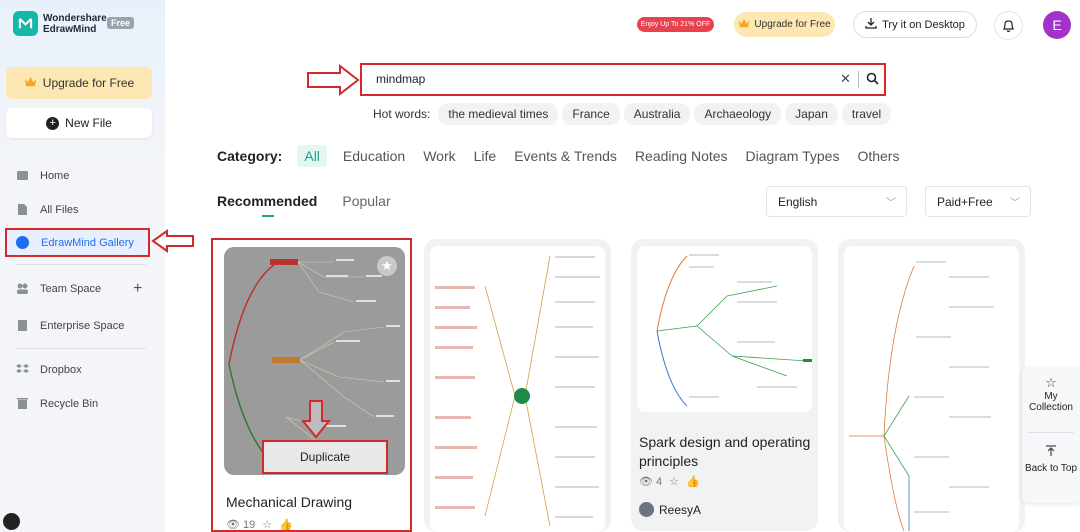  I want to click on category-education: Education, so click(374, 156).